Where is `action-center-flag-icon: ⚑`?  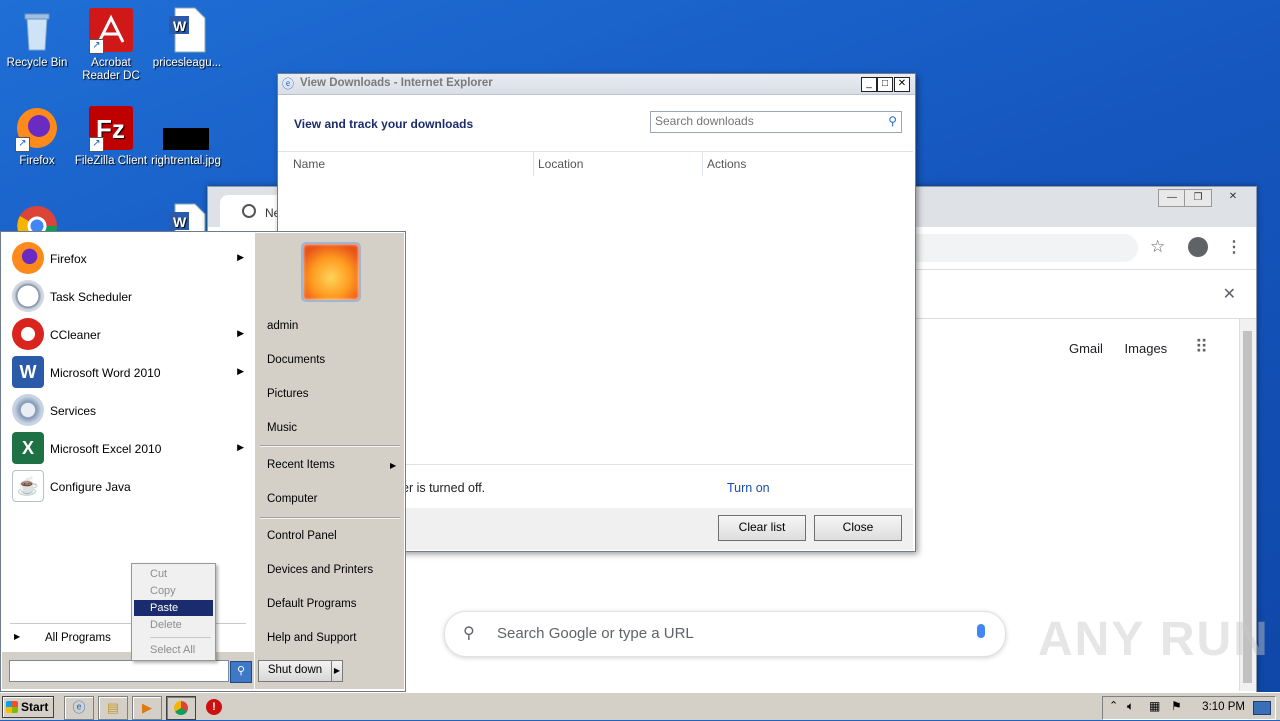 action-center-flag-icon: ⚑ is located at coordinates (1176, 706).